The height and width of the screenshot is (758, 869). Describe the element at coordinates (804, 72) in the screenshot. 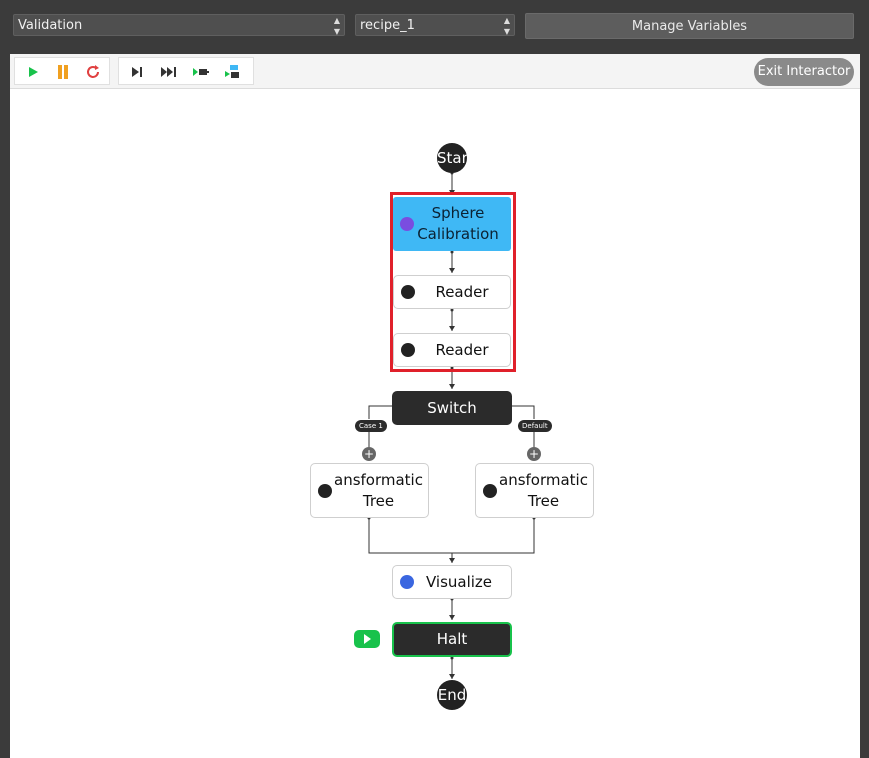

I see `exit-interactor-button: Exit Interactor` at that location.